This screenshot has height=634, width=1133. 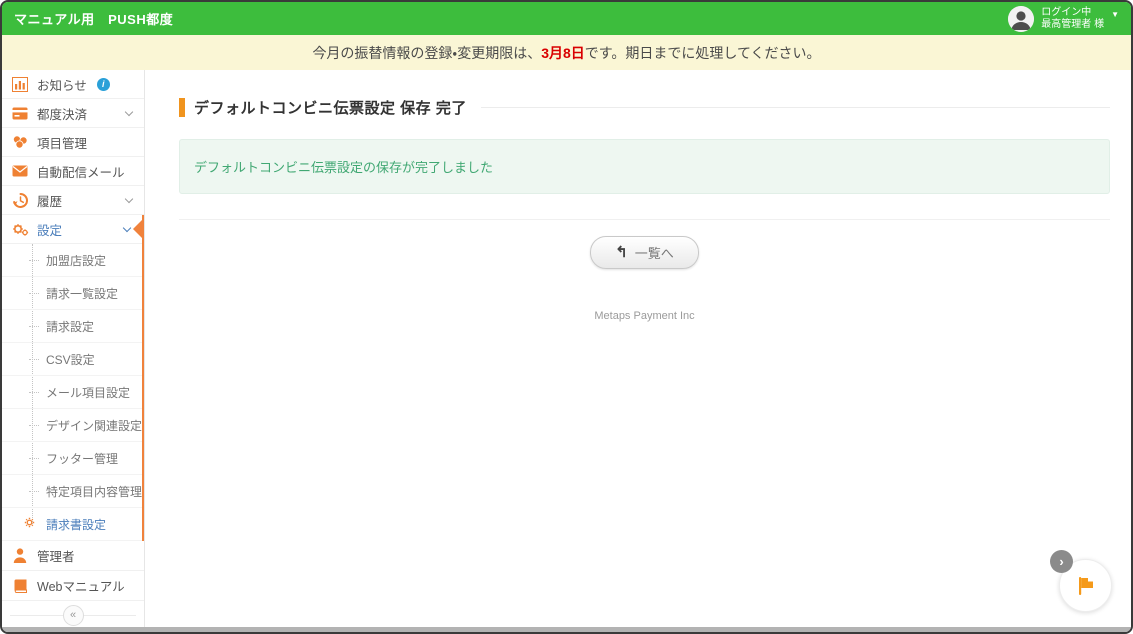 I want to click on page-title: デフォルトコンビニ伝票設定 保存 完了, so click(x=330, y=108).